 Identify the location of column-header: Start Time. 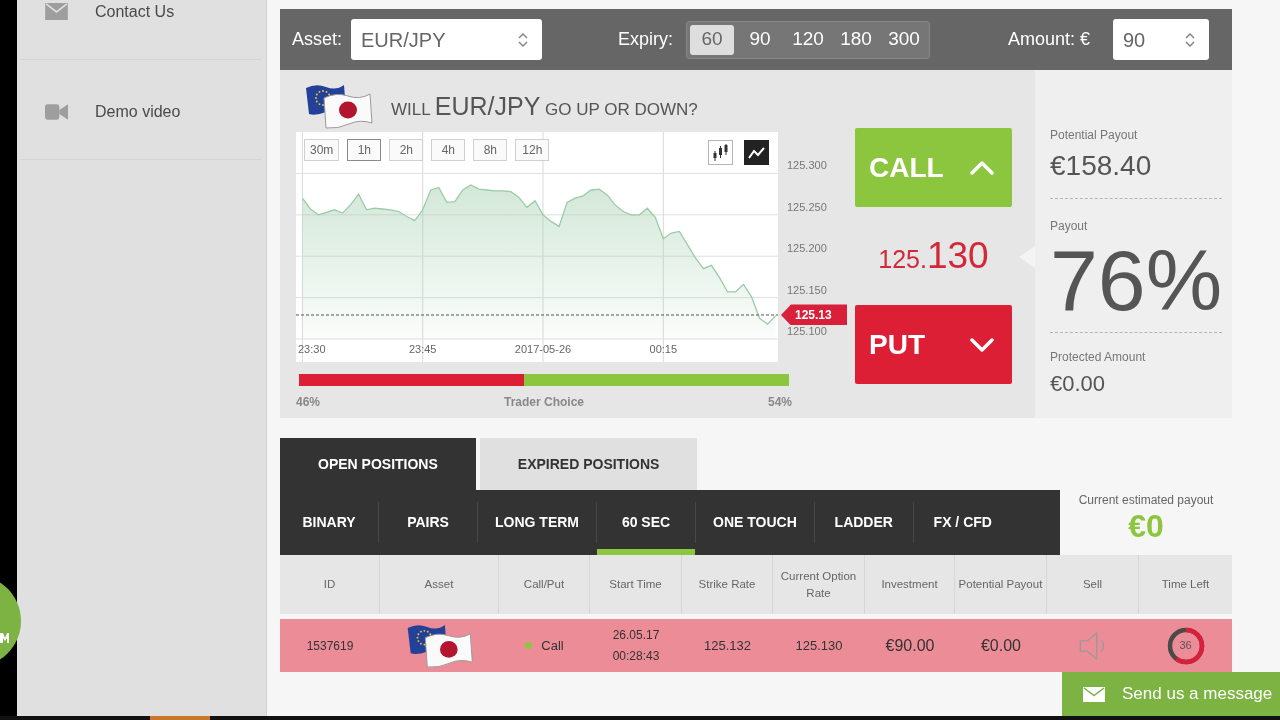
(636, 584).